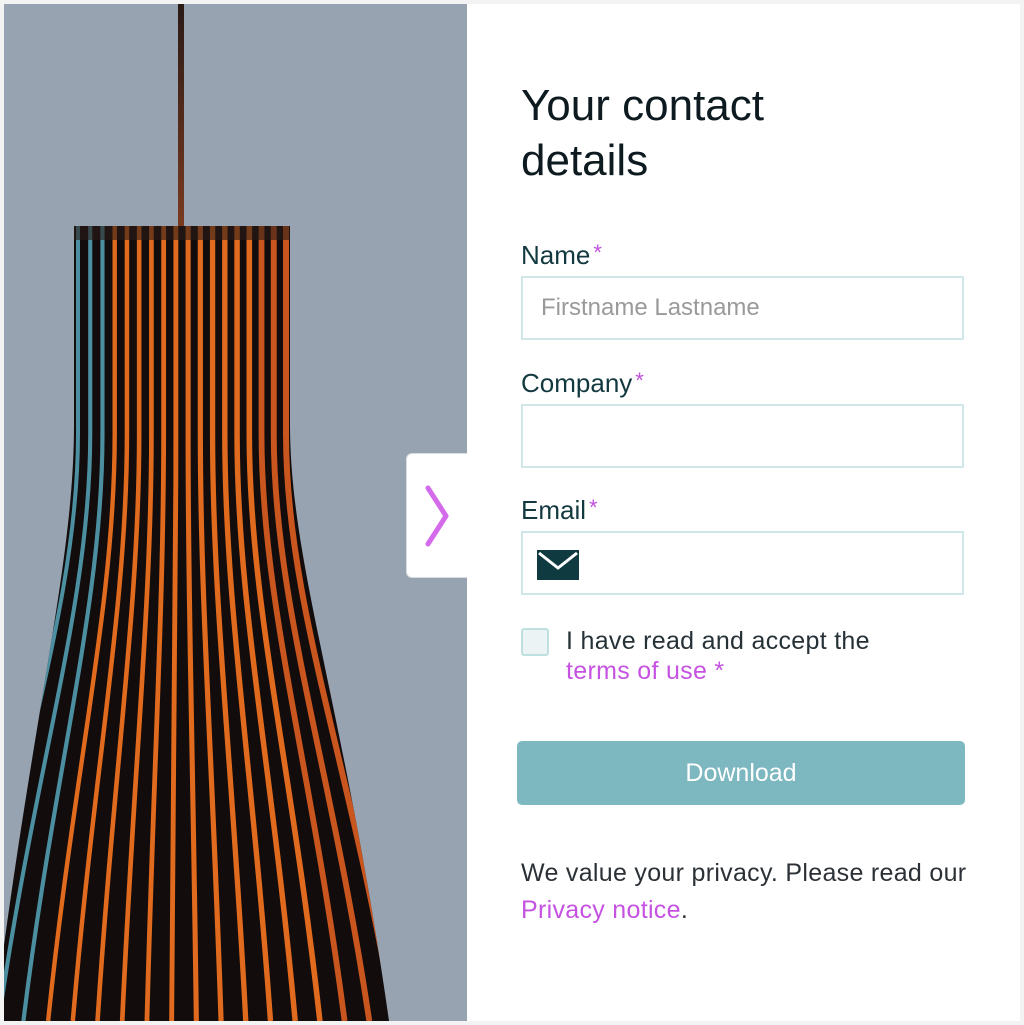 This screenshot has height=1025, width=1024. I want to click on company-label-text: Company, so click(577, 383).